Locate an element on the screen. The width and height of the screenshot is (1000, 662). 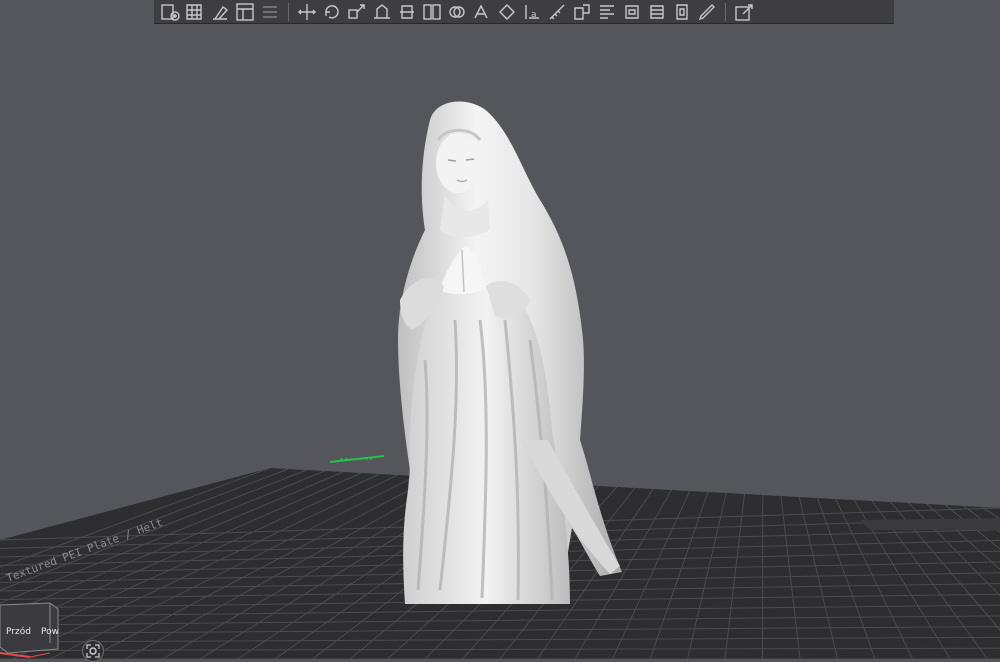
view-cube: Przód Pow is located at coordinates (29, 630).